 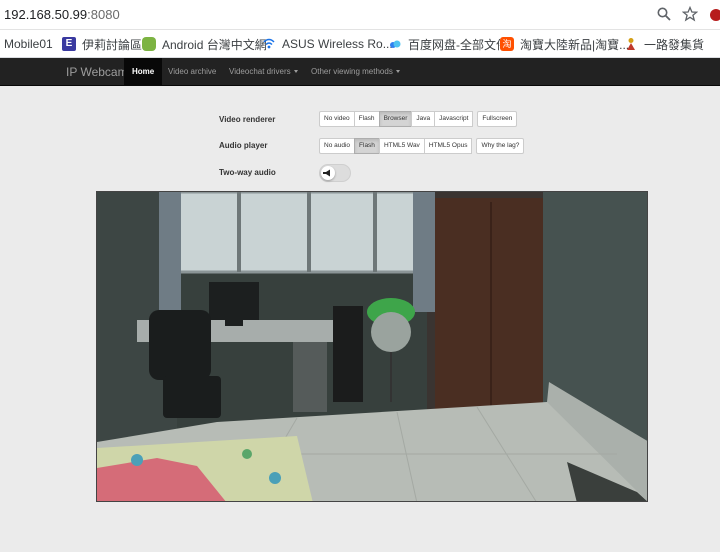 I want to click on nav-videochat-drivers: Videochat drivers, so click(x=263, y=72).